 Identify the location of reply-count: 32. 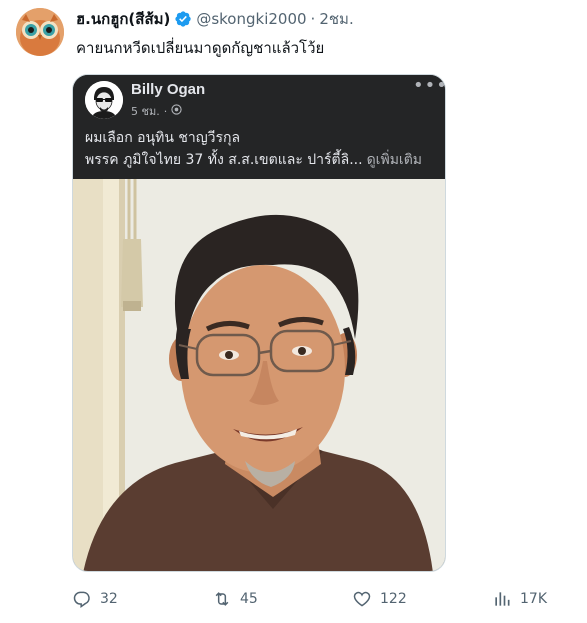
(109, 599).